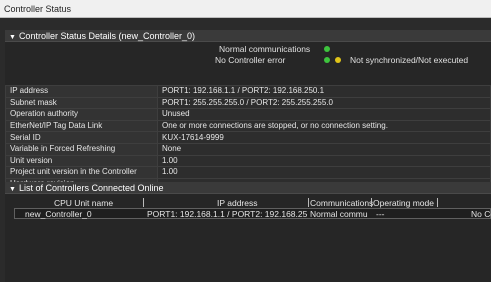  I want to click on detail-row: Operation authority Unused, so click(248, 114).